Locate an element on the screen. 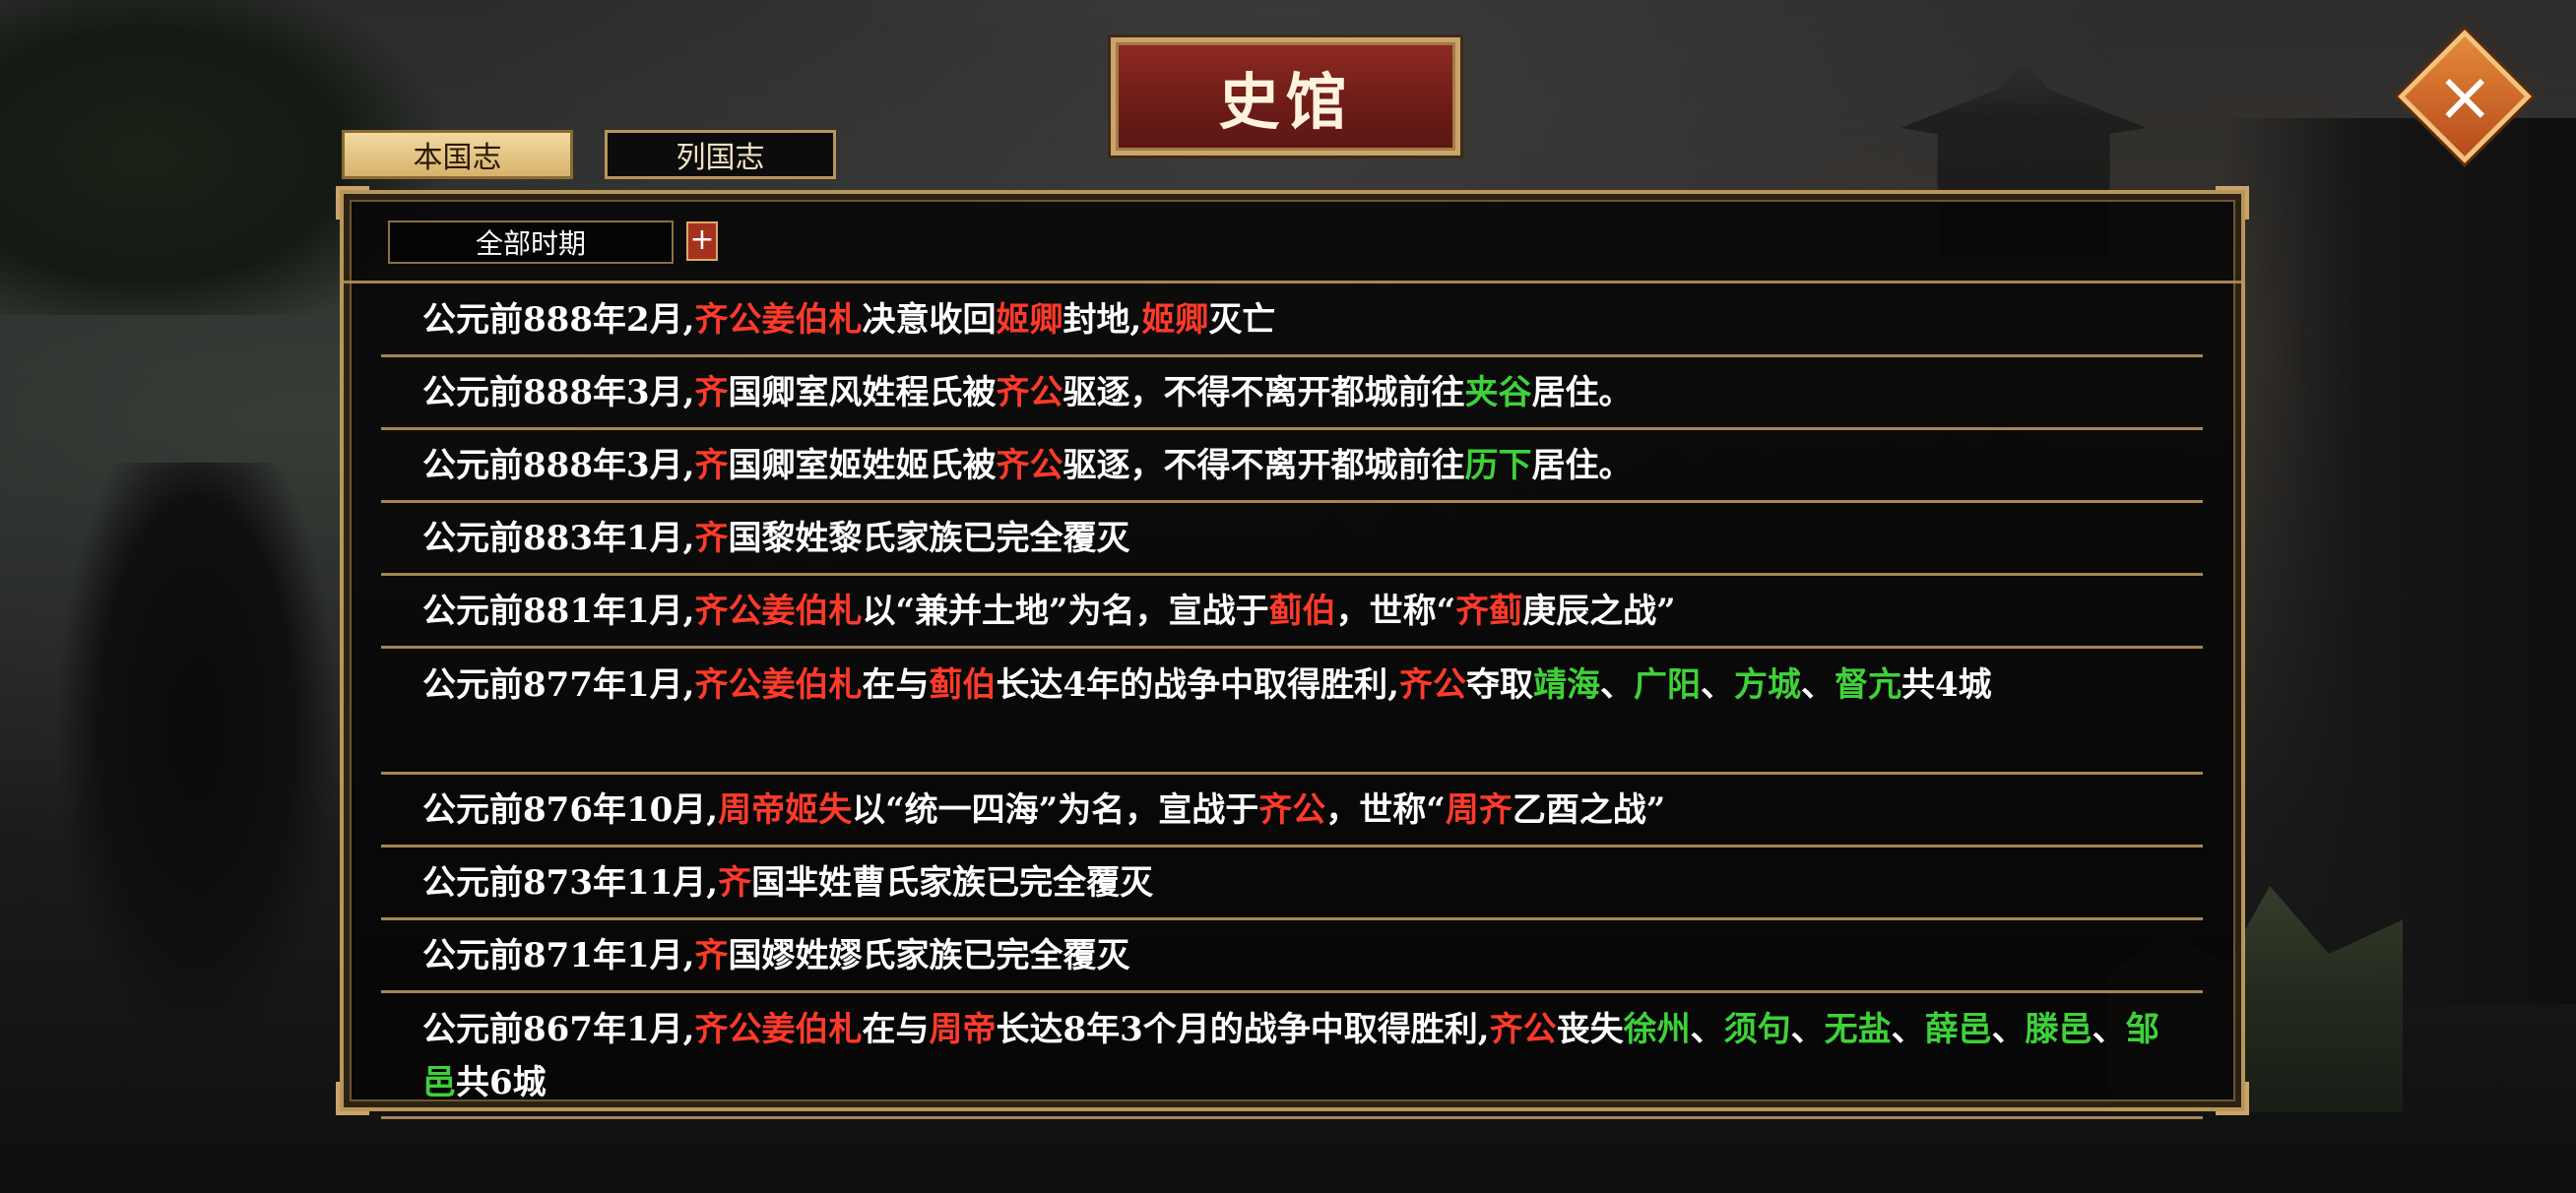 This screenshot has height=1193, width=2576. record-place-name: 滕邑 is located at coordinates (2059, 1029).